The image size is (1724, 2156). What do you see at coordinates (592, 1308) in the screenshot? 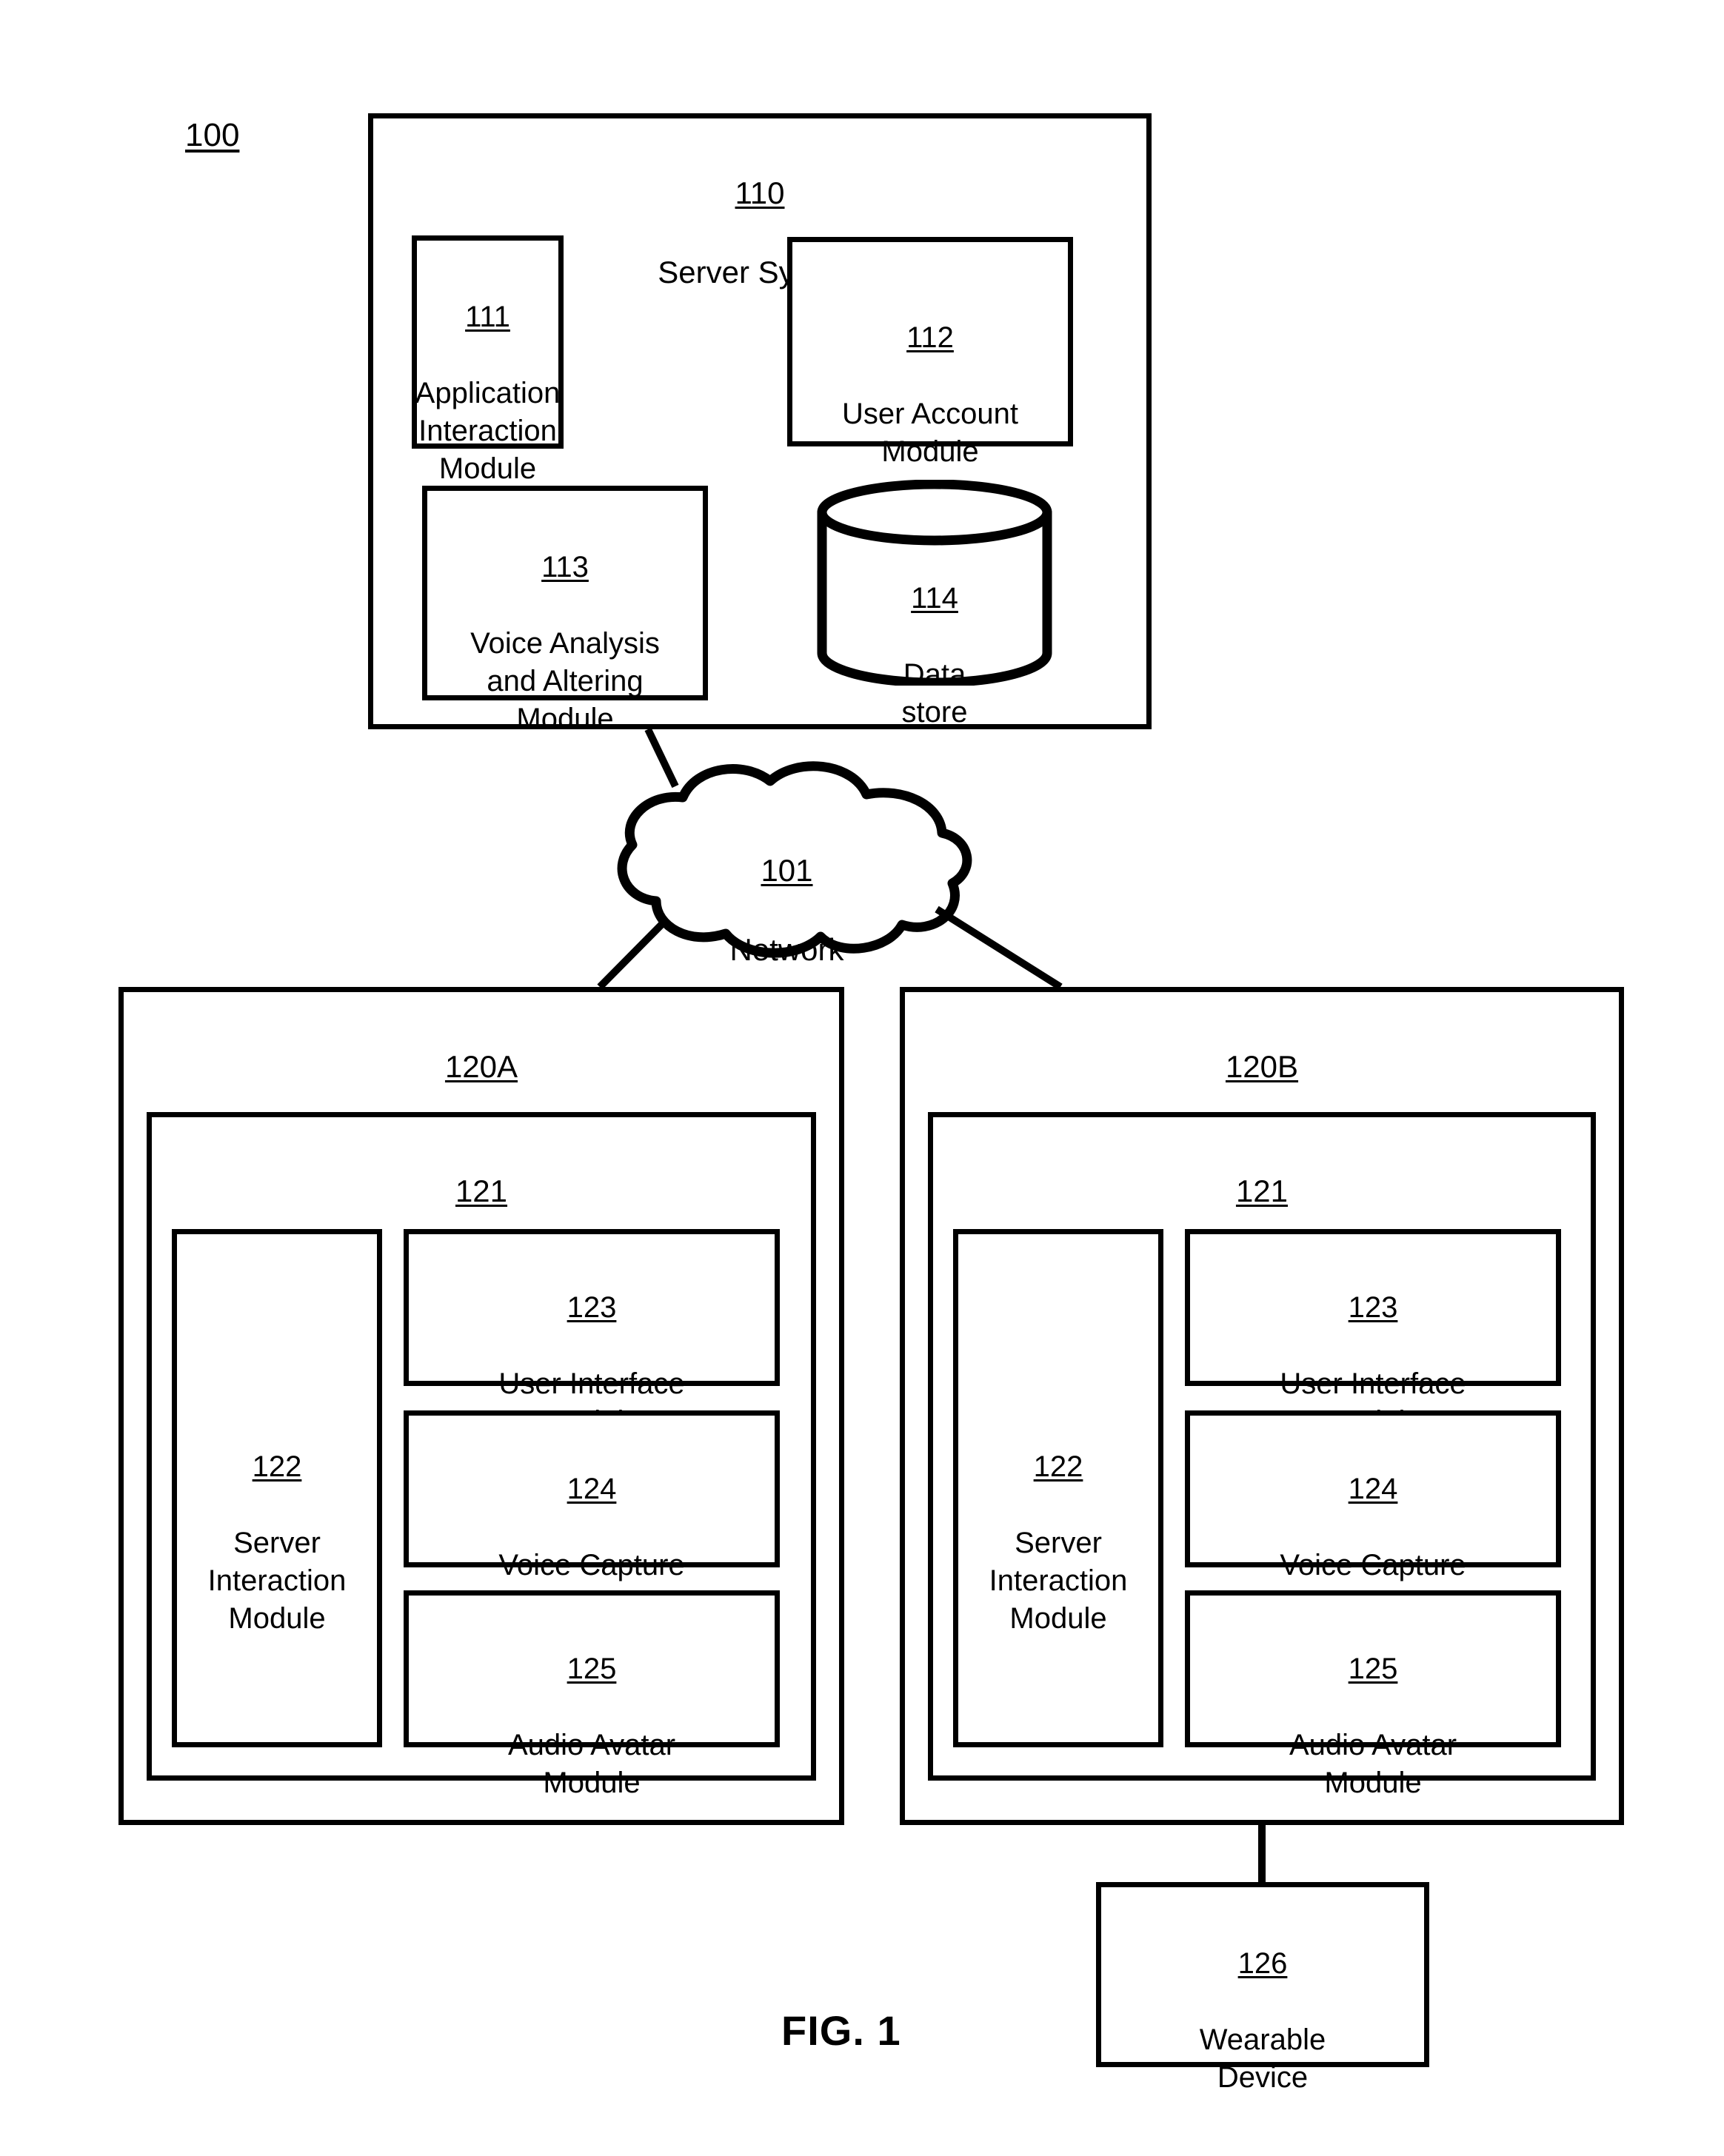
I see `user-interface-module-a-ref: 123` at bounding box center [592, 1308].